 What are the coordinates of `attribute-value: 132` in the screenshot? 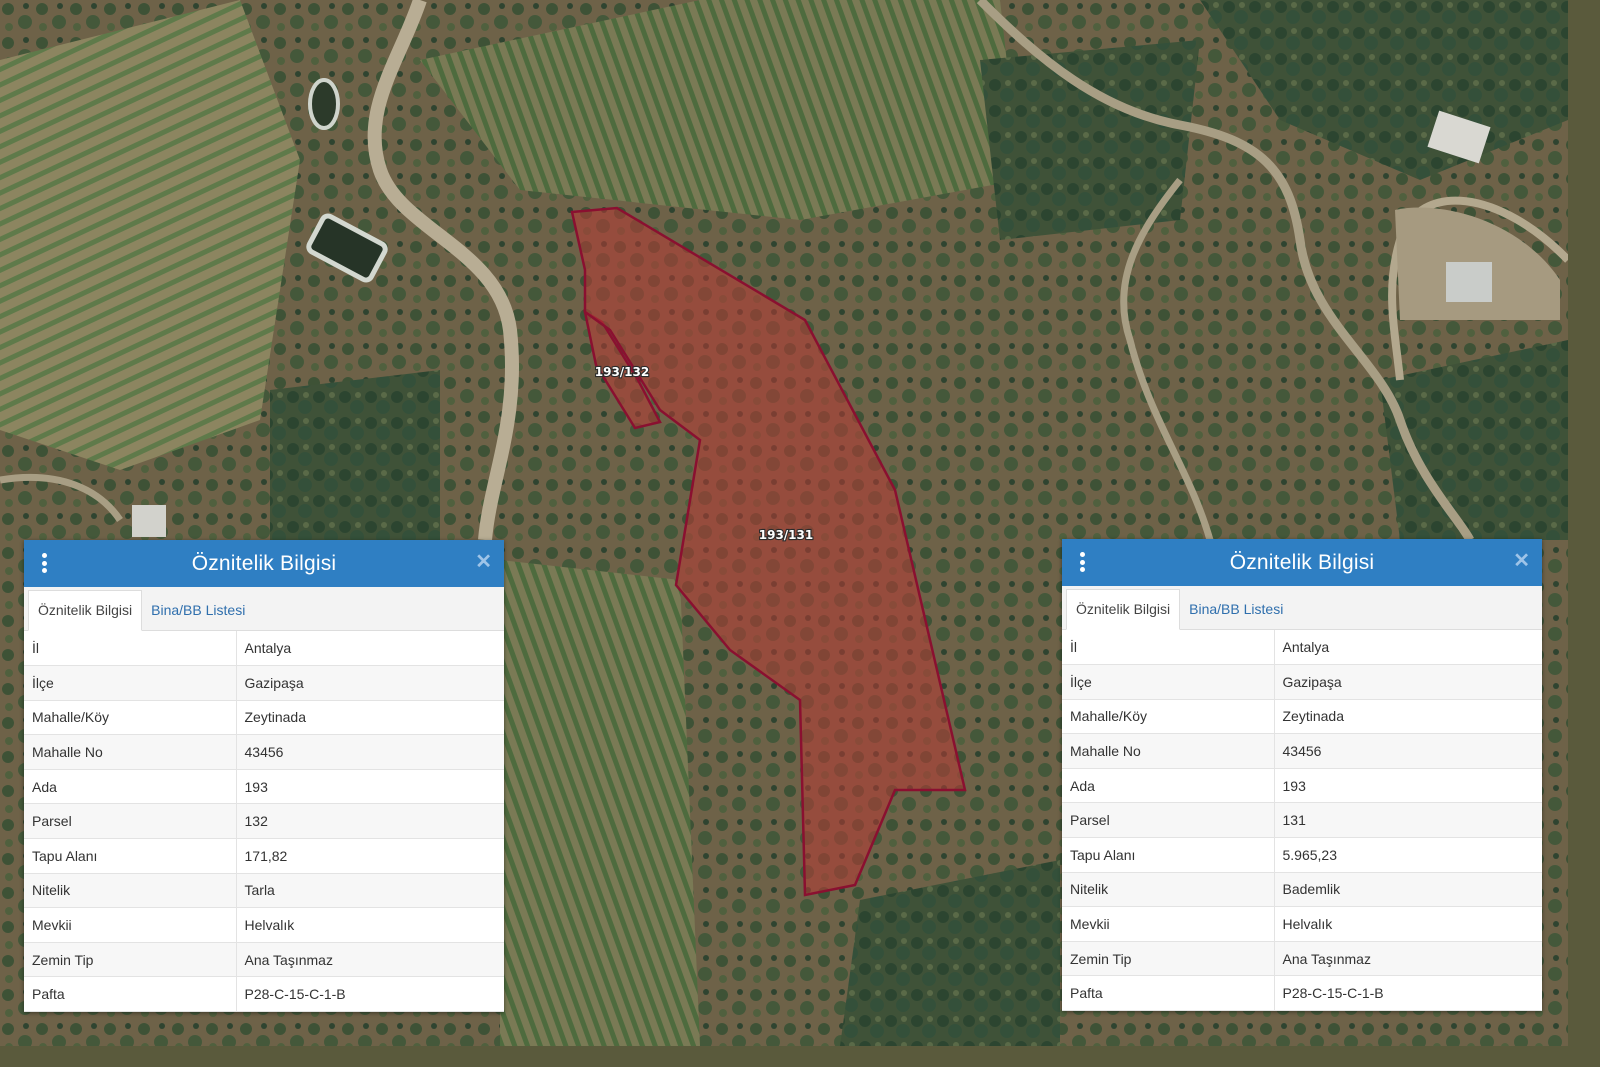 It's located at (370, 821).